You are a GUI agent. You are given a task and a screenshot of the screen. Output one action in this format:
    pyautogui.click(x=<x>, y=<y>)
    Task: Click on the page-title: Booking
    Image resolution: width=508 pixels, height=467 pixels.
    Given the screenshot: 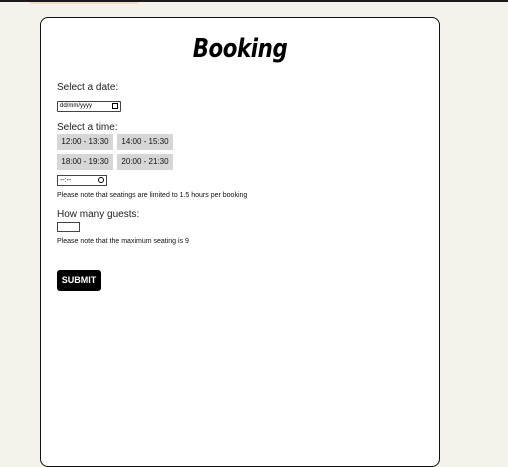 What is the action you would take?
    pyautogui.click(x=240, y=49)
    